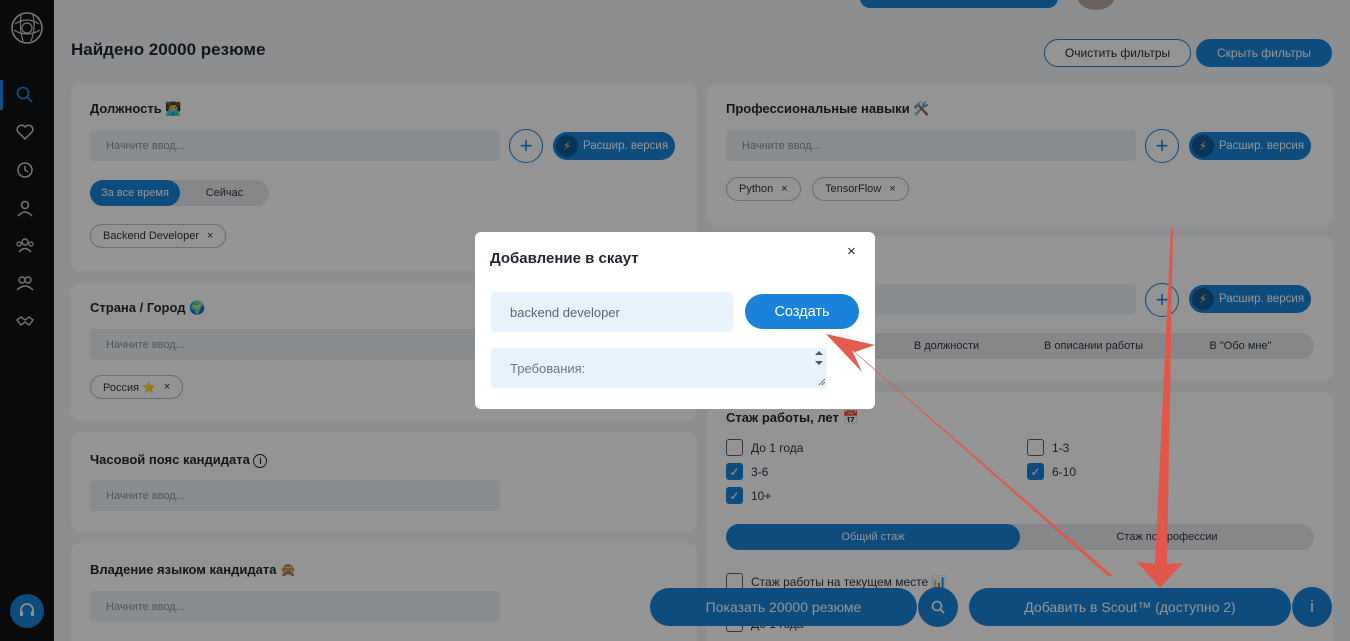  Describe the element at coordinates (548, 368) in the screenshot. I see `requirements-placeholder: Требования:` at that location.